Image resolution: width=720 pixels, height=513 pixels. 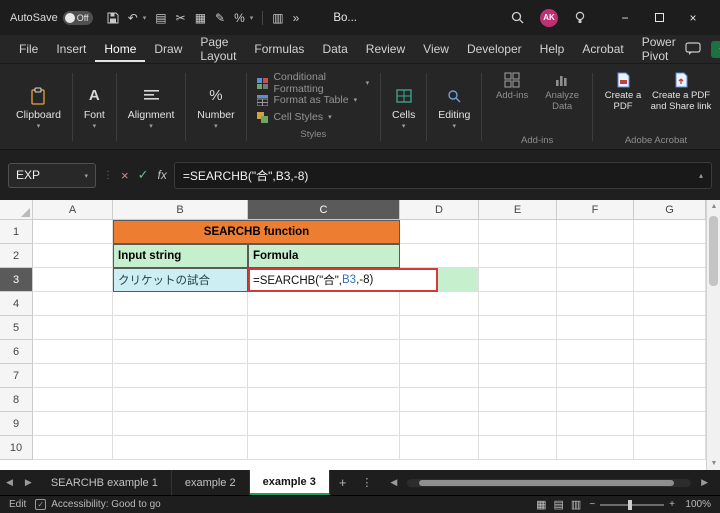 I want to click on tab-insert: Insert, so click(x=71, y=49).